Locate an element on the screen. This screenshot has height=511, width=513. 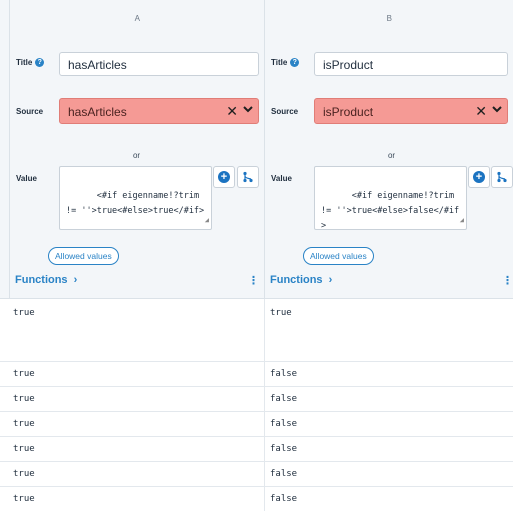
source-select: hasArticles ✕ is located at coordinates (159, 111).